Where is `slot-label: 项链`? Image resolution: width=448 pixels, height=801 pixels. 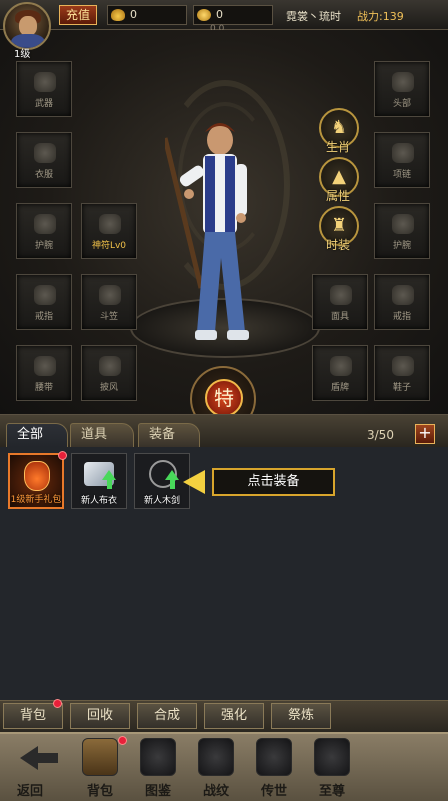 slot-label: 项链 is located at coordinates (401, 175).